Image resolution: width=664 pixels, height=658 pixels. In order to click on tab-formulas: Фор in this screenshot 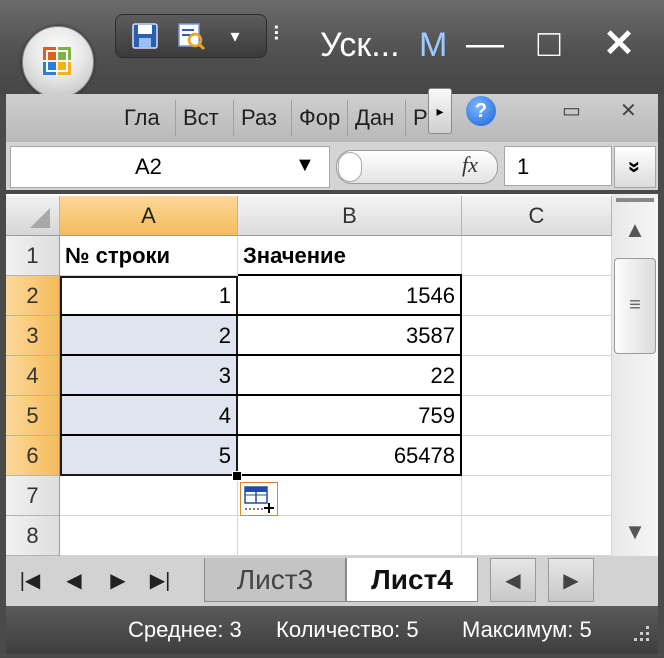, I will do `click(320, 118)`.